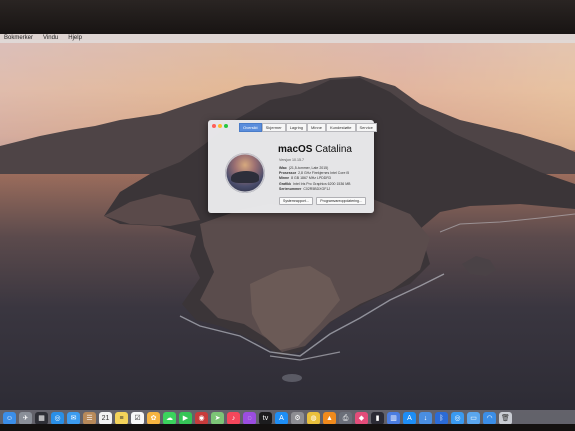  What do you see at coordinates (233, 418) in the screenshot?
I see `music-icon: ♪` at bounding box center [233, 418].